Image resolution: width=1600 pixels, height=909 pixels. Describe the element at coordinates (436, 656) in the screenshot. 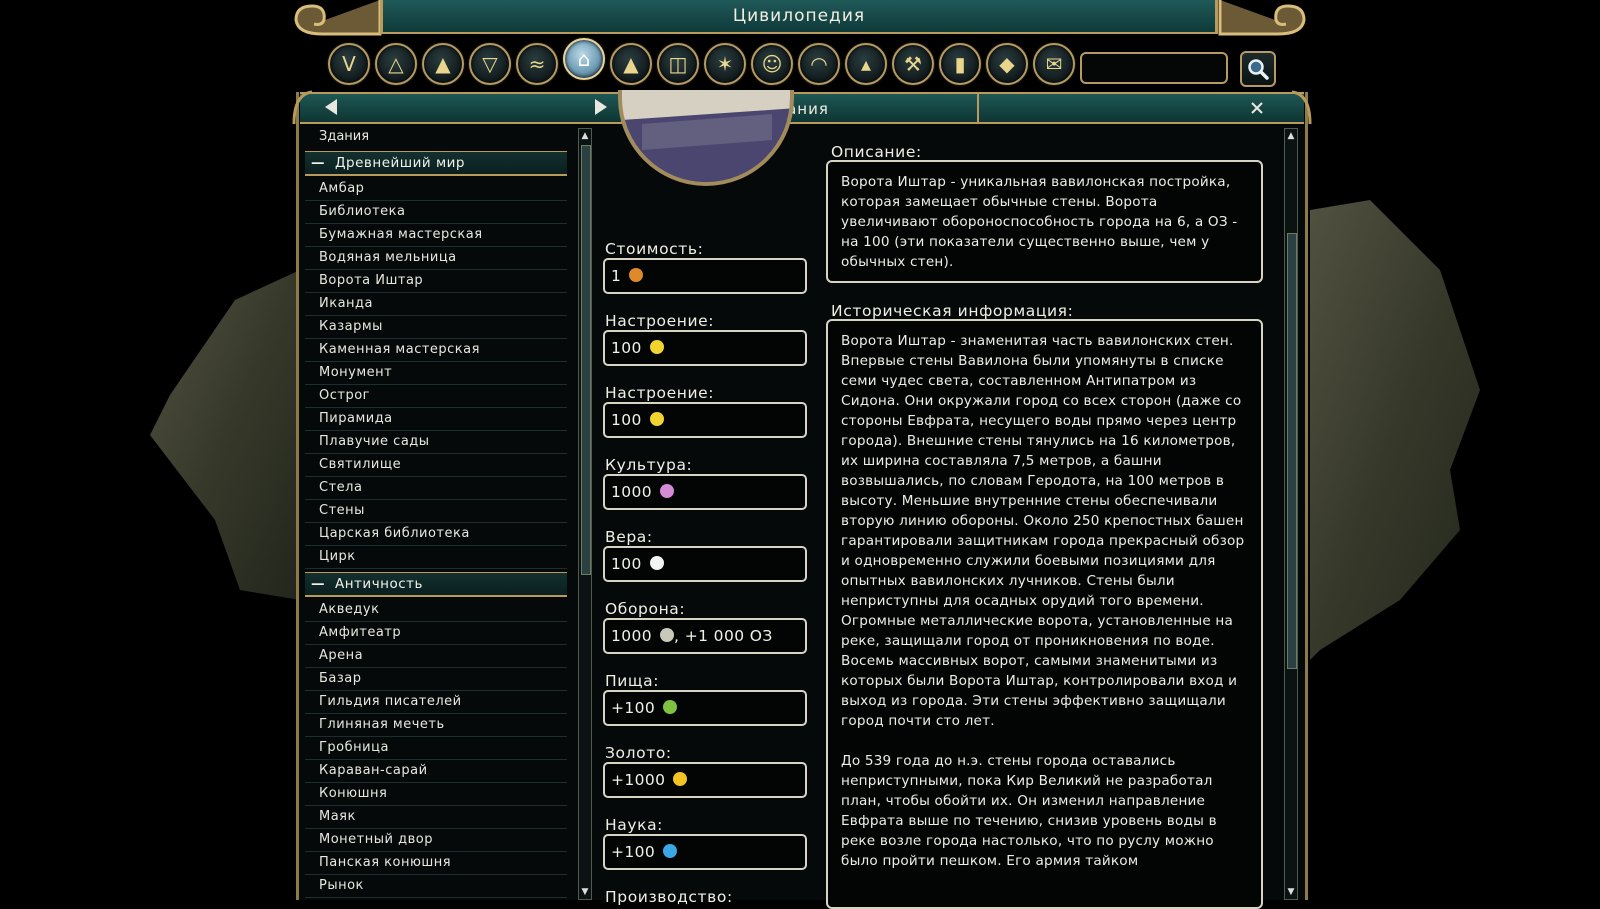

I see `list-item: Арена` at that location.